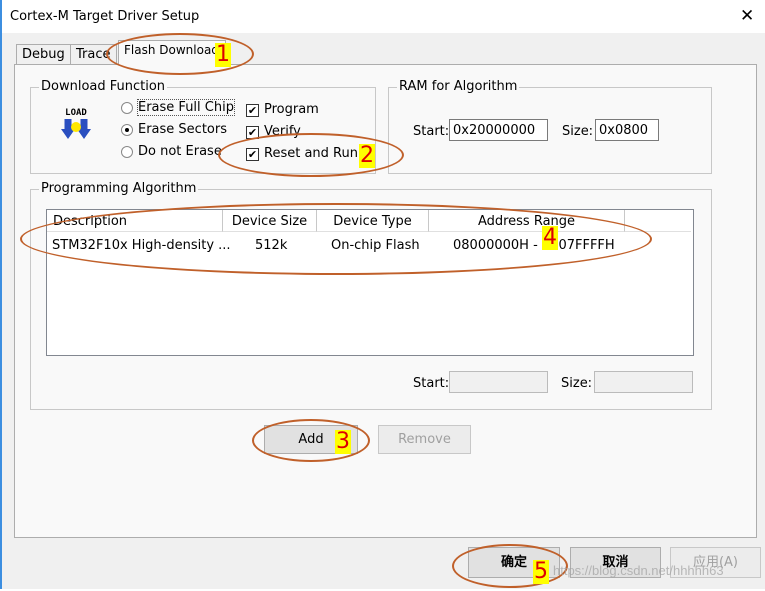 Image resolution: width=765 pixels, height=591 pixels. I want to click on algo-start-label: Start:, so click(431, 383).